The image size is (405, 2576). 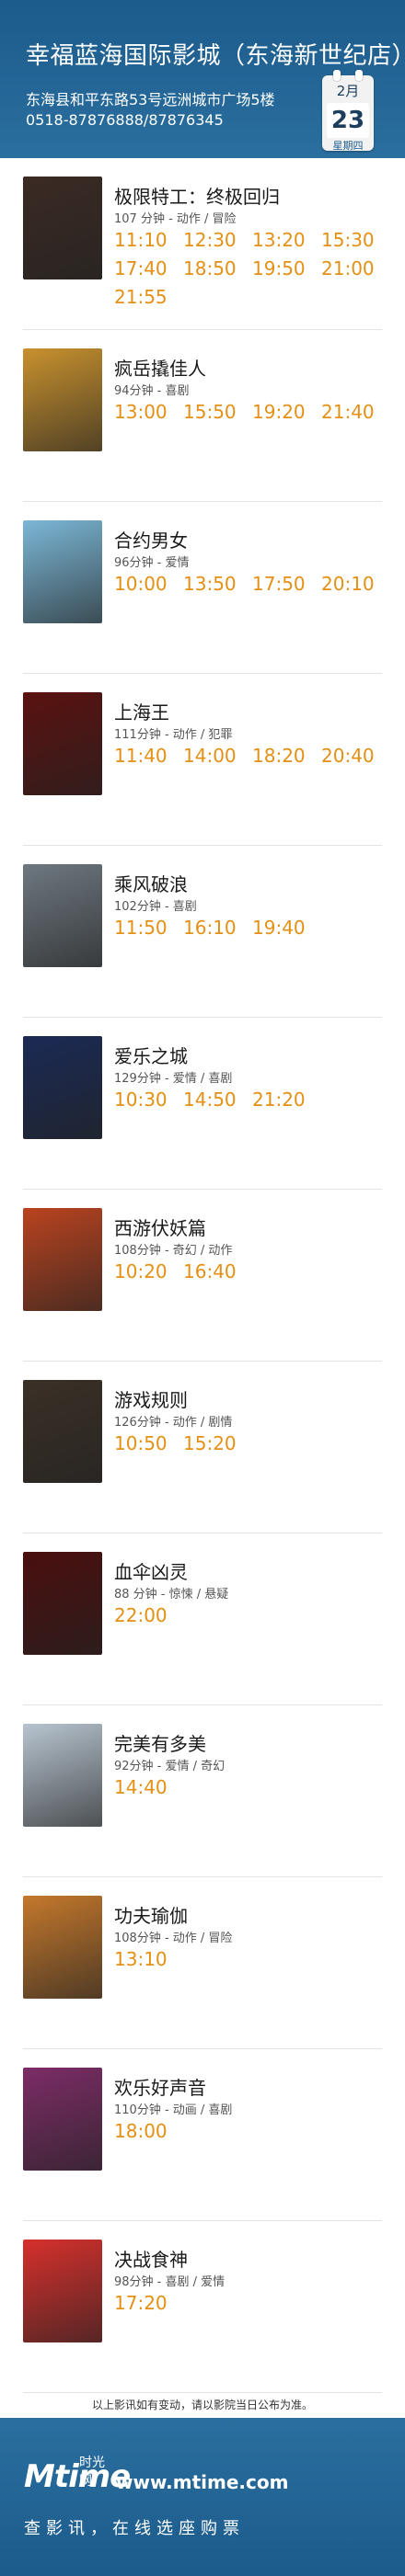 I want to click on showtime: 10:00, so click(x=148, y=584).